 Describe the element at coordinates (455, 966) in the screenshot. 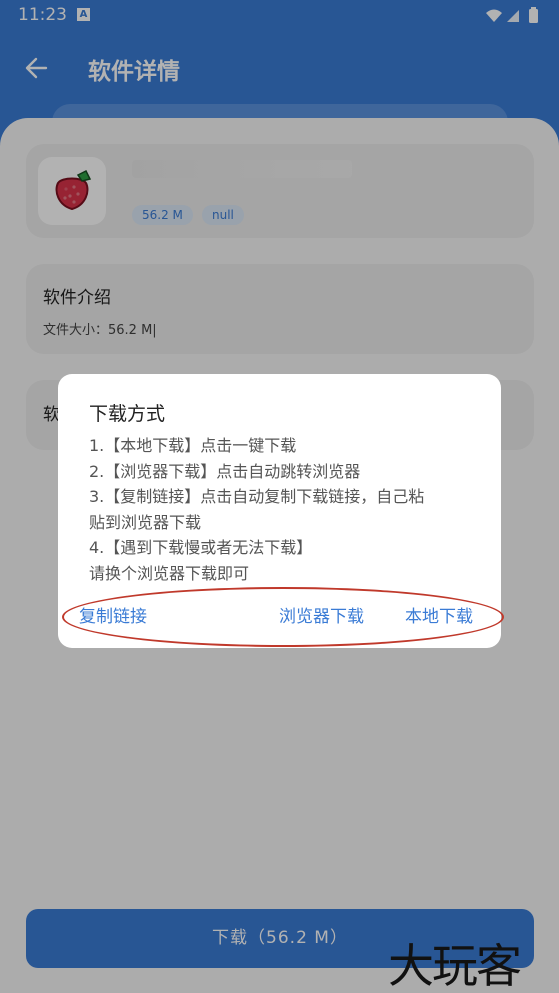

I see `watermark-logo: 大玩客` at that location.